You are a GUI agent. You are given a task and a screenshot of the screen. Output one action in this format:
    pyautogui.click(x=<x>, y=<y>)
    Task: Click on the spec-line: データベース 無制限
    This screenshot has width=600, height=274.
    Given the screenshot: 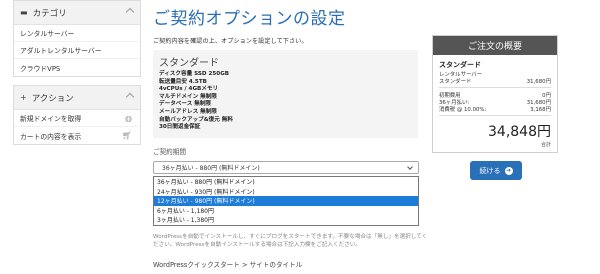 What is the action you would take?
    pyautogui.click(x=185, y=104)
    